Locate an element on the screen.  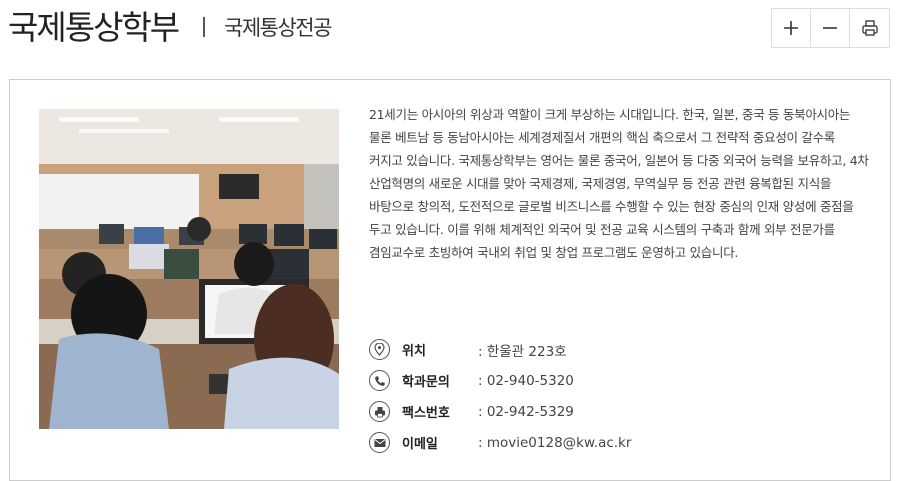
contact-row-phone: 학과문의 : 02-940-5320 is located at coordinates (500, 380).